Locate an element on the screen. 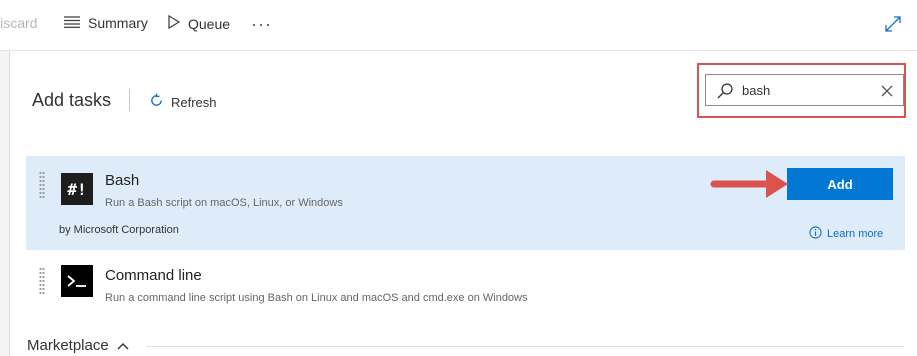 The height and width of the screenshot is (356, 917). chevron-up-icon is located at coordinates (123, 345).